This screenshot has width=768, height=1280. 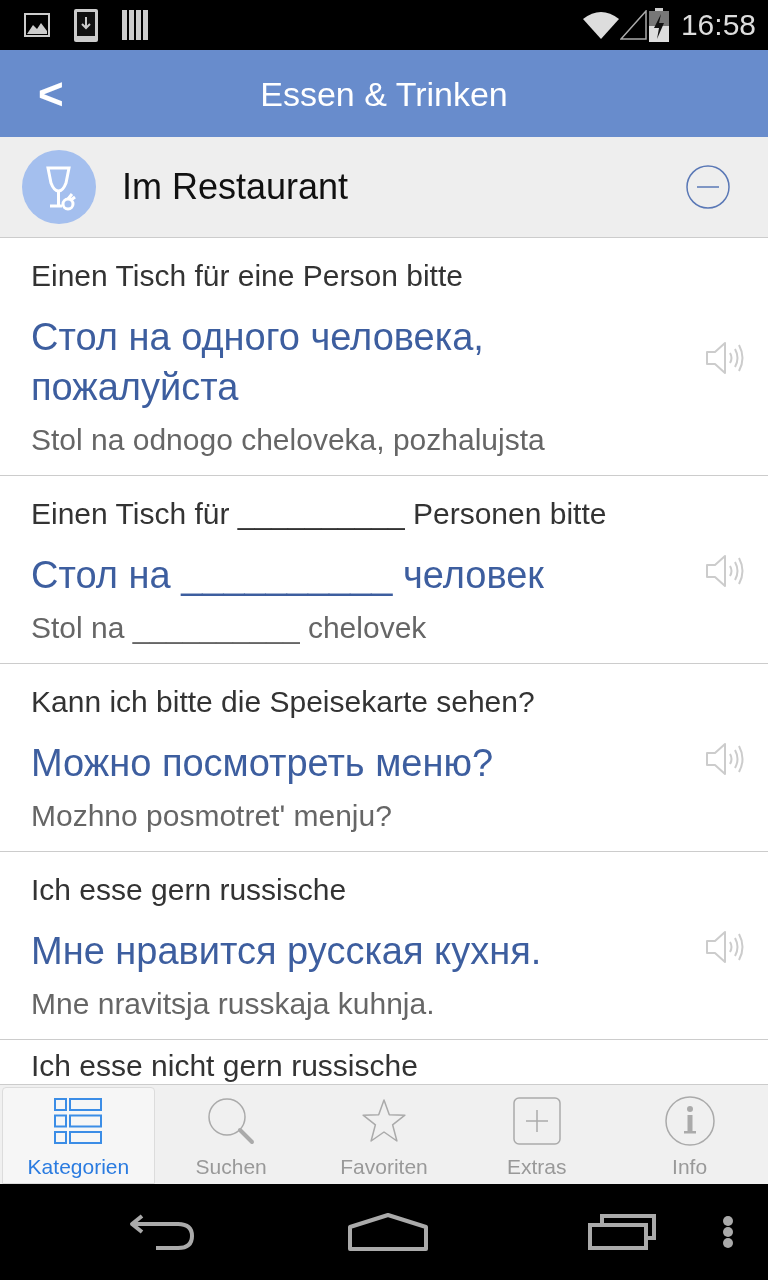 What do you see at coordinates (225, 1066) in the screenshot?
I see `german-phrase: Ich esse nicht gern russische` at bounding box center [225, 1066].